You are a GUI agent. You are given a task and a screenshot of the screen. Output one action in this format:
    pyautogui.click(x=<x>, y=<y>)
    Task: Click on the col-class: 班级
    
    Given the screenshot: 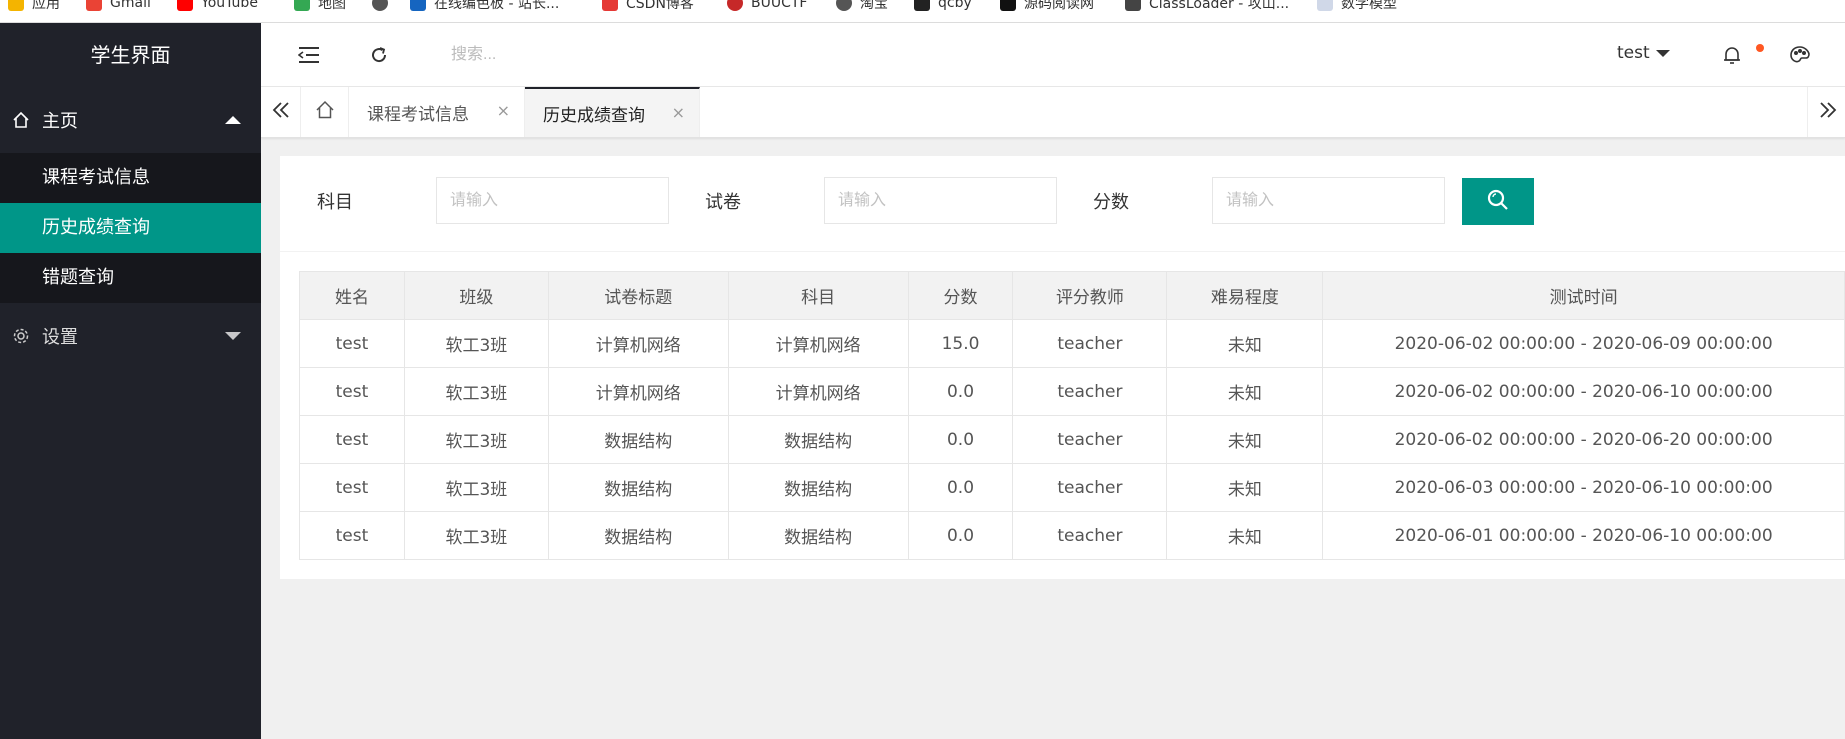 What is the action you would take?
    pyautogui.click(x=476, y=295)
    